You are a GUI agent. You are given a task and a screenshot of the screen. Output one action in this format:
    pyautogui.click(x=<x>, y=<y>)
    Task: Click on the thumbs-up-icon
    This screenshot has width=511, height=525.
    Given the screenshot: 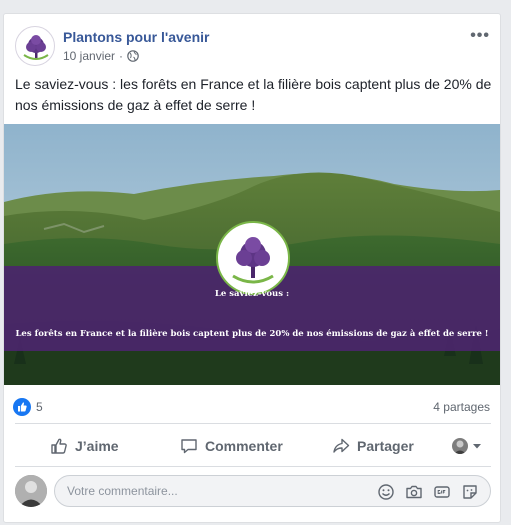 What is the action you would take?
    pyautogui.click(x=59, y=446)
    